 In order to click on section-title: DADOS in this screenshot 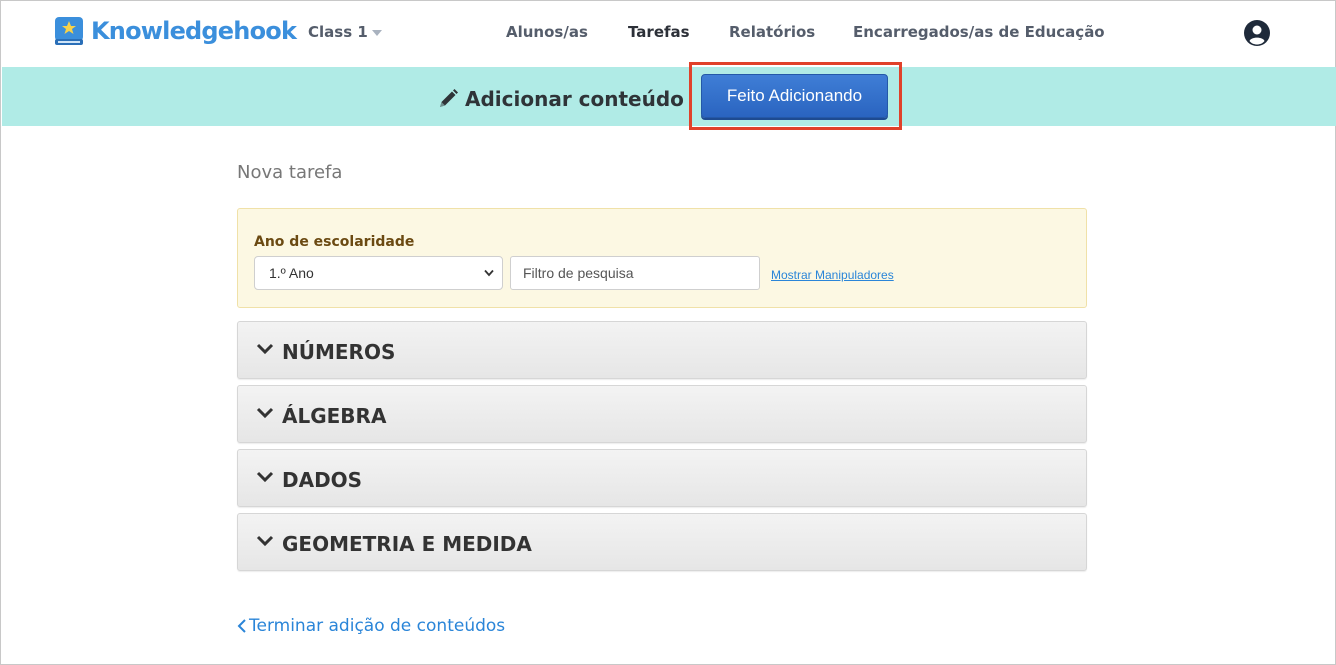, I will do `click(322, 480)`.